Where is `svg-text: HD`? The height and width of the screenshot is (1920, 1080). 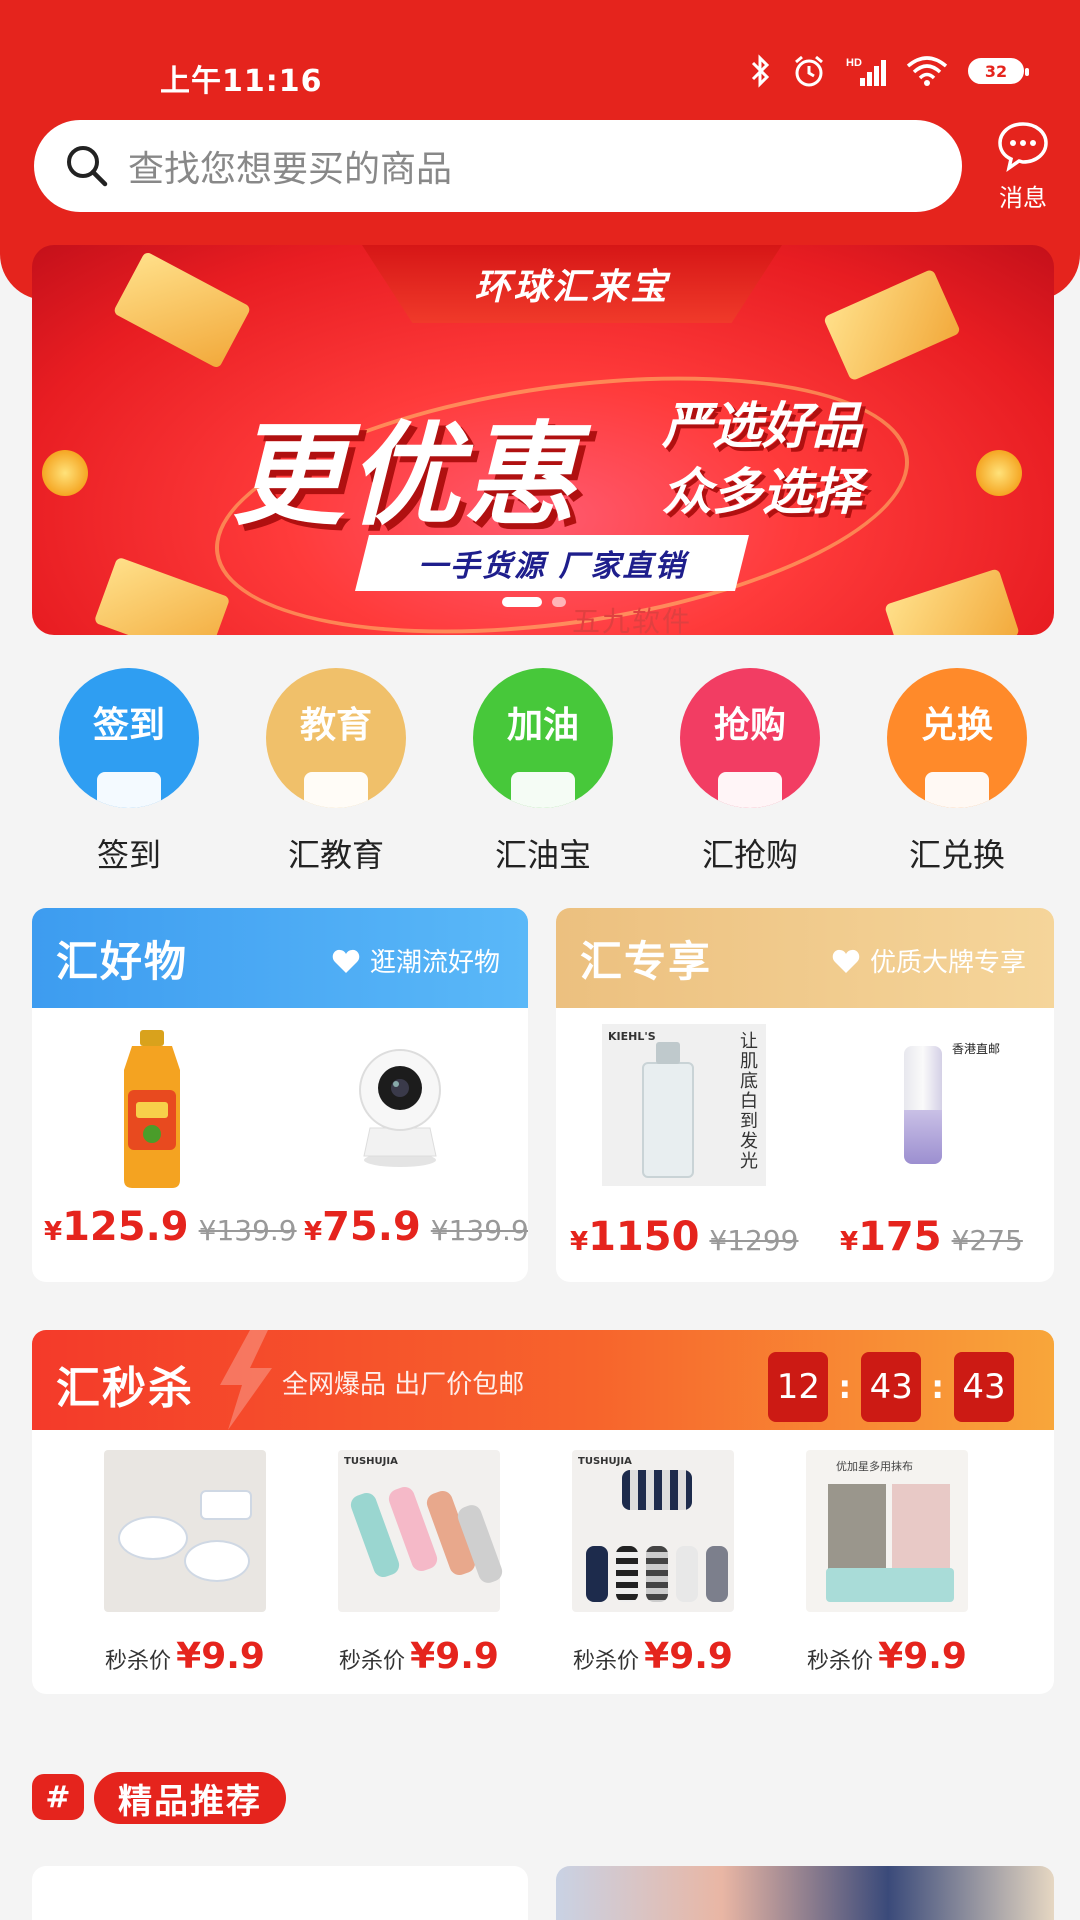 svg-text: HD is located at coordinates (854, 63).